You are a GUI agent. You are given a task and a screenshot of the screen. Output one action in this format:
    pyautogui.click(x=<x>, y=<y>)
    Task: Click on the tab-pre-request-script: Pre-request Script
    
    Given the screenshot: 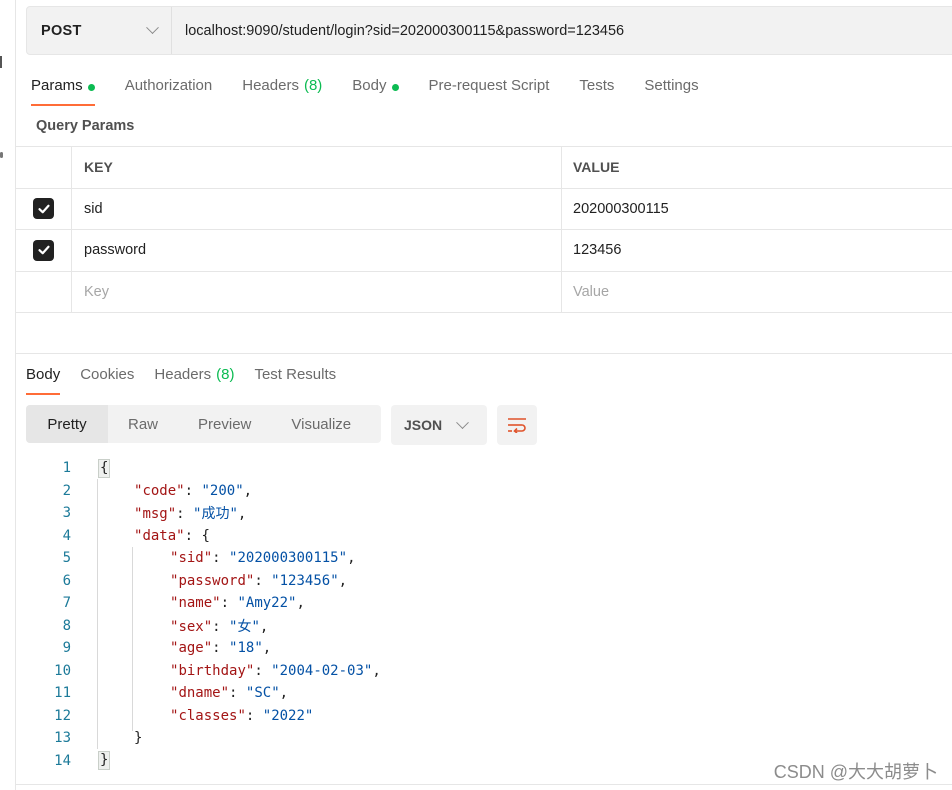 What is the action you would take?
    pyautogui.click(x=489, y=89)
    